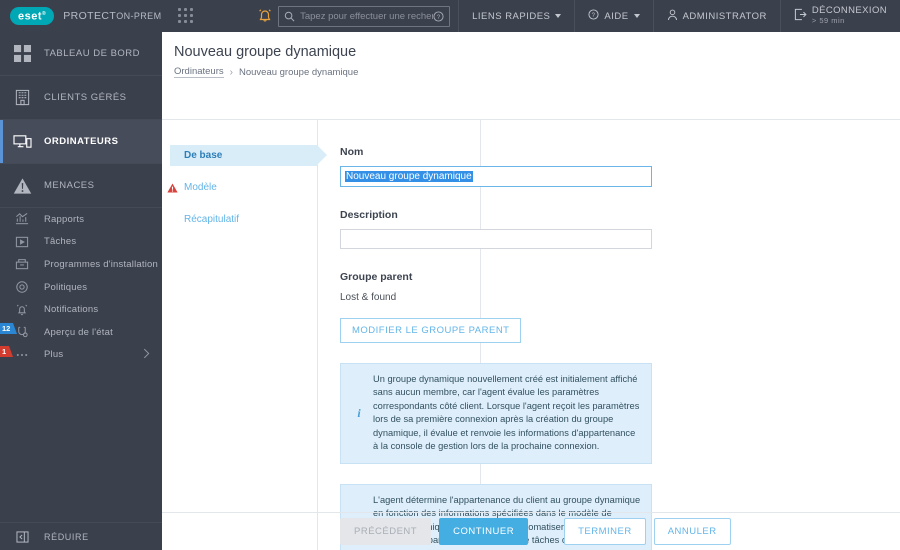 The width and height of the screenshot is (900, 550). Describe the element at coordinates (605, 531) in the screenshot. I see `finish-button: TERMINER` at that location.